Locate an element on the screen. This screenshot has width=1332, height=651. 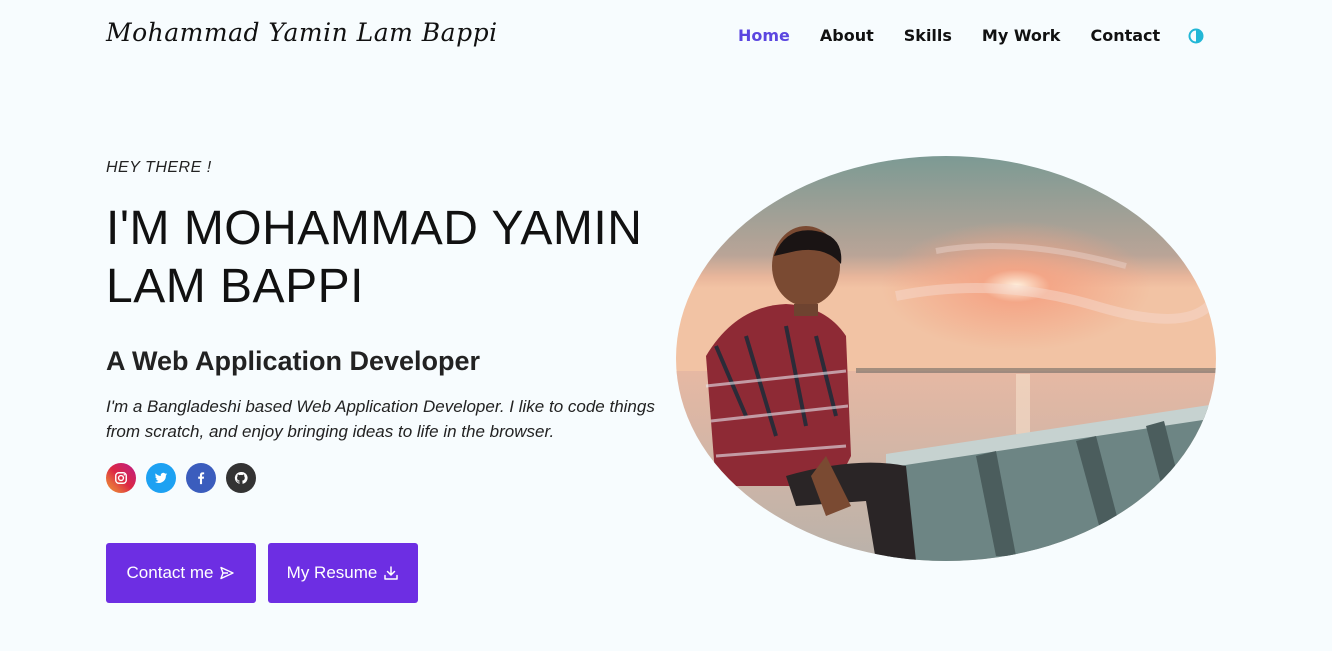
hero-name: I'M MOHAMMAD YAMIN LAM BAPPI is located at coordinates (374, 257).